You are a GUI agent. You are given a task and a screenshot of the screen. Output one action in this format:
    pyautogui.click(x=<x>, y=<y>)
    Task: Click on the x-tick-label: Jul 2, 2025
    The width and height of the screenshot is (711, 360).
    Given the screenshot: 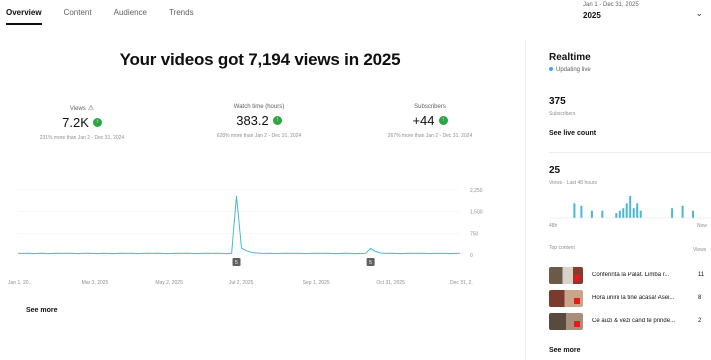 What is the action you would take?
    pyautogui.click(x=241, y=283)
    